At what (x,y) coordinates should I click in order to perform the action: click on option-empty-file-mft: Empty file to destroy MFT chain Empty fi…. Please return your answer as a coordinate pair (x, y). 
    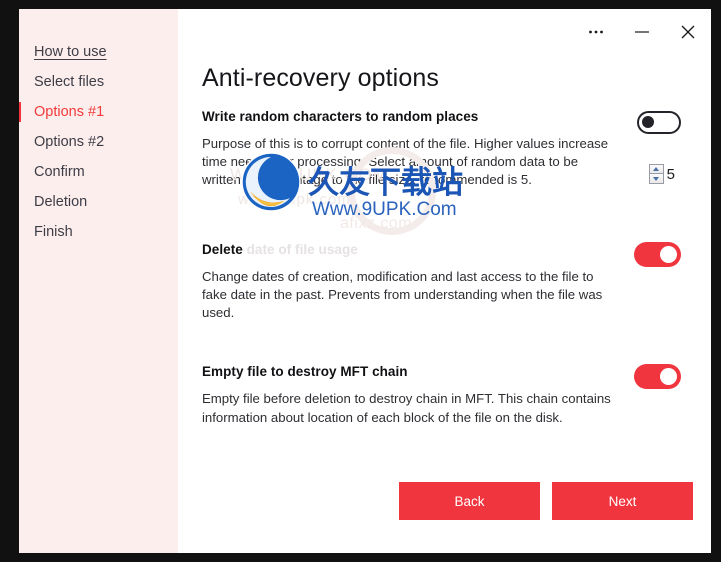
    Looking at the image, I should click on (447, 395).